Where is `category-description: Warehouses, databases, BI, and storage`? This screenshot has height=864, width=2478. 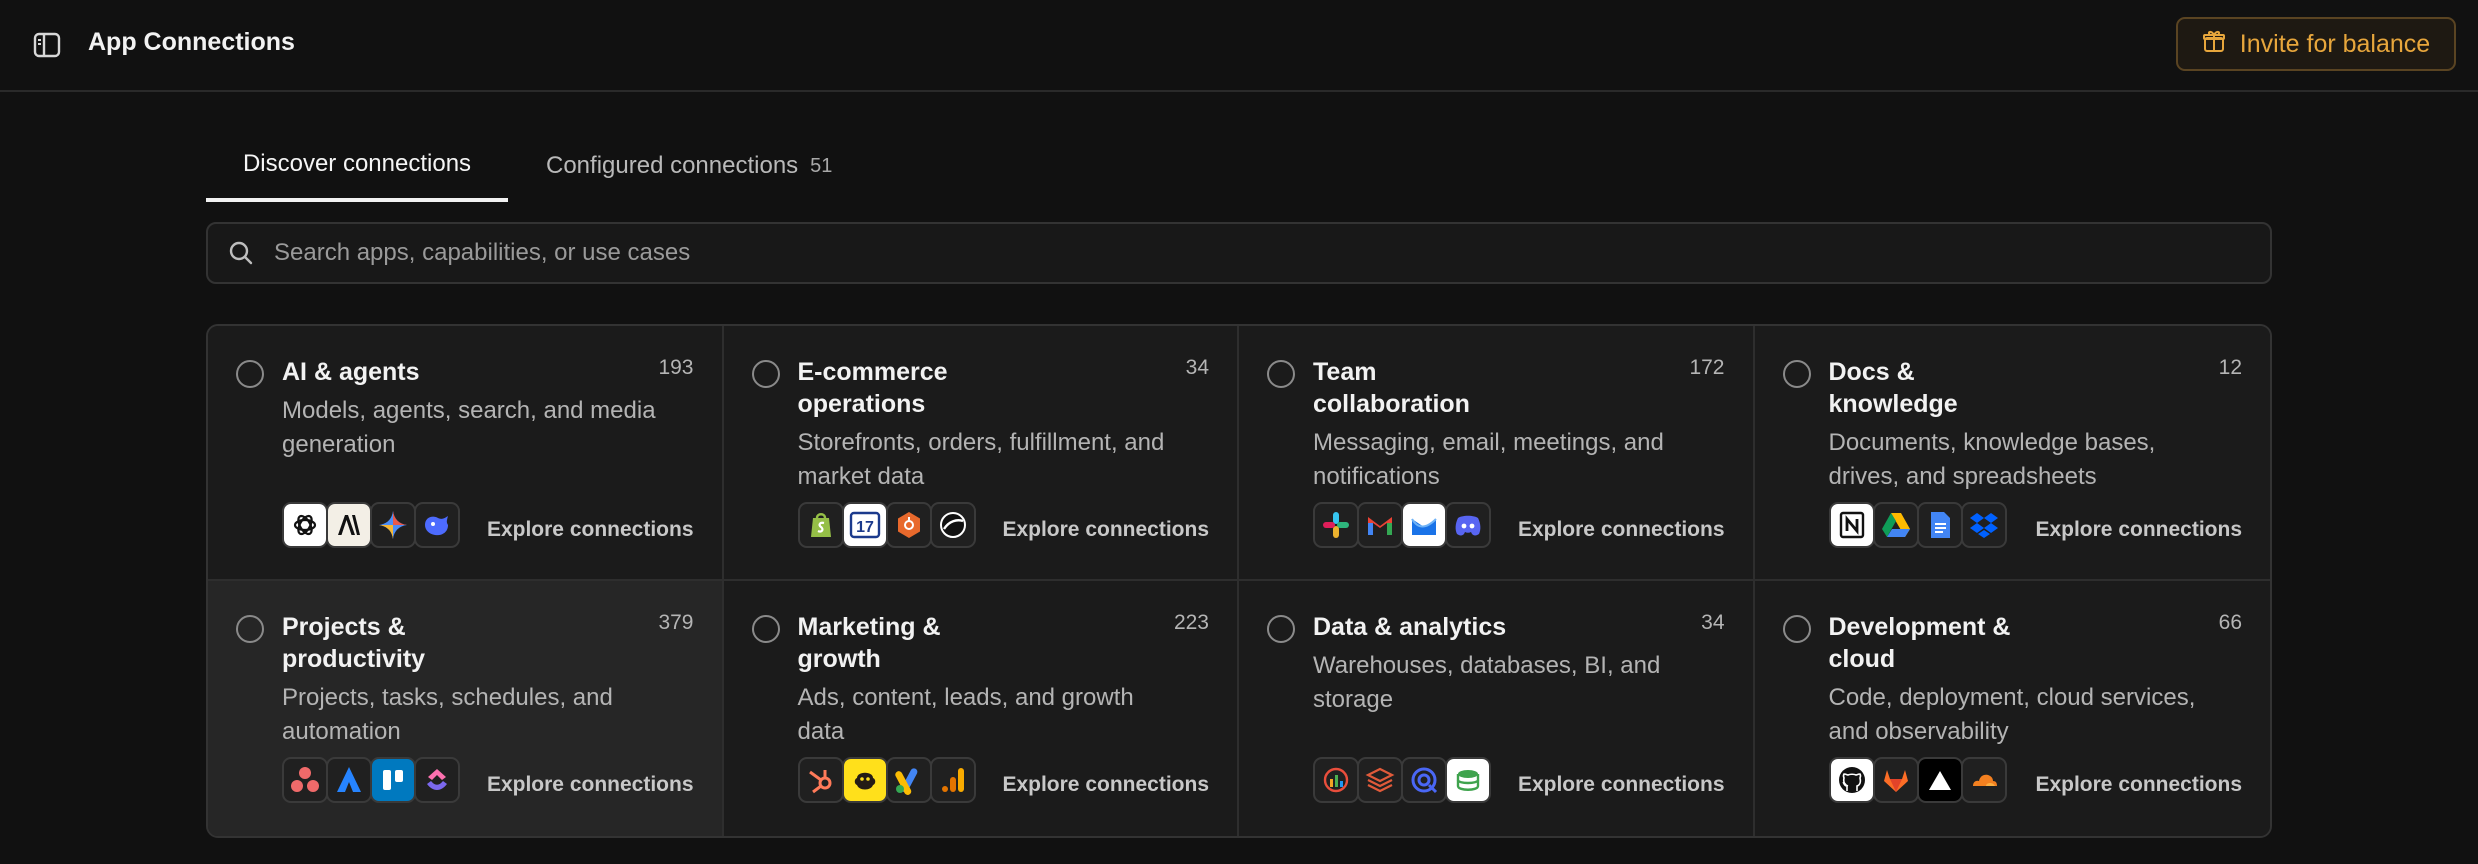 category-description: Warehouses, databases, BI, and storage is located at coordinates (1487, 682).